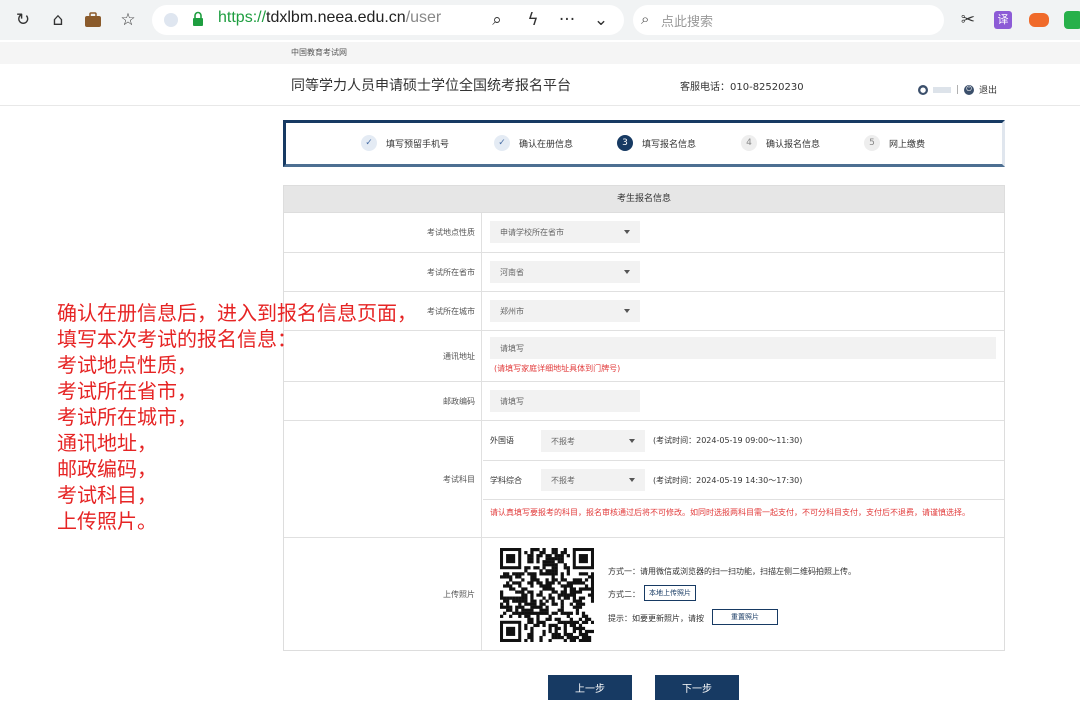 This screenshot has height=707, width=1080. Describe the element at coordinates (968, 20) in the screenshot. I see `scissors-icon: ✂` at that location.